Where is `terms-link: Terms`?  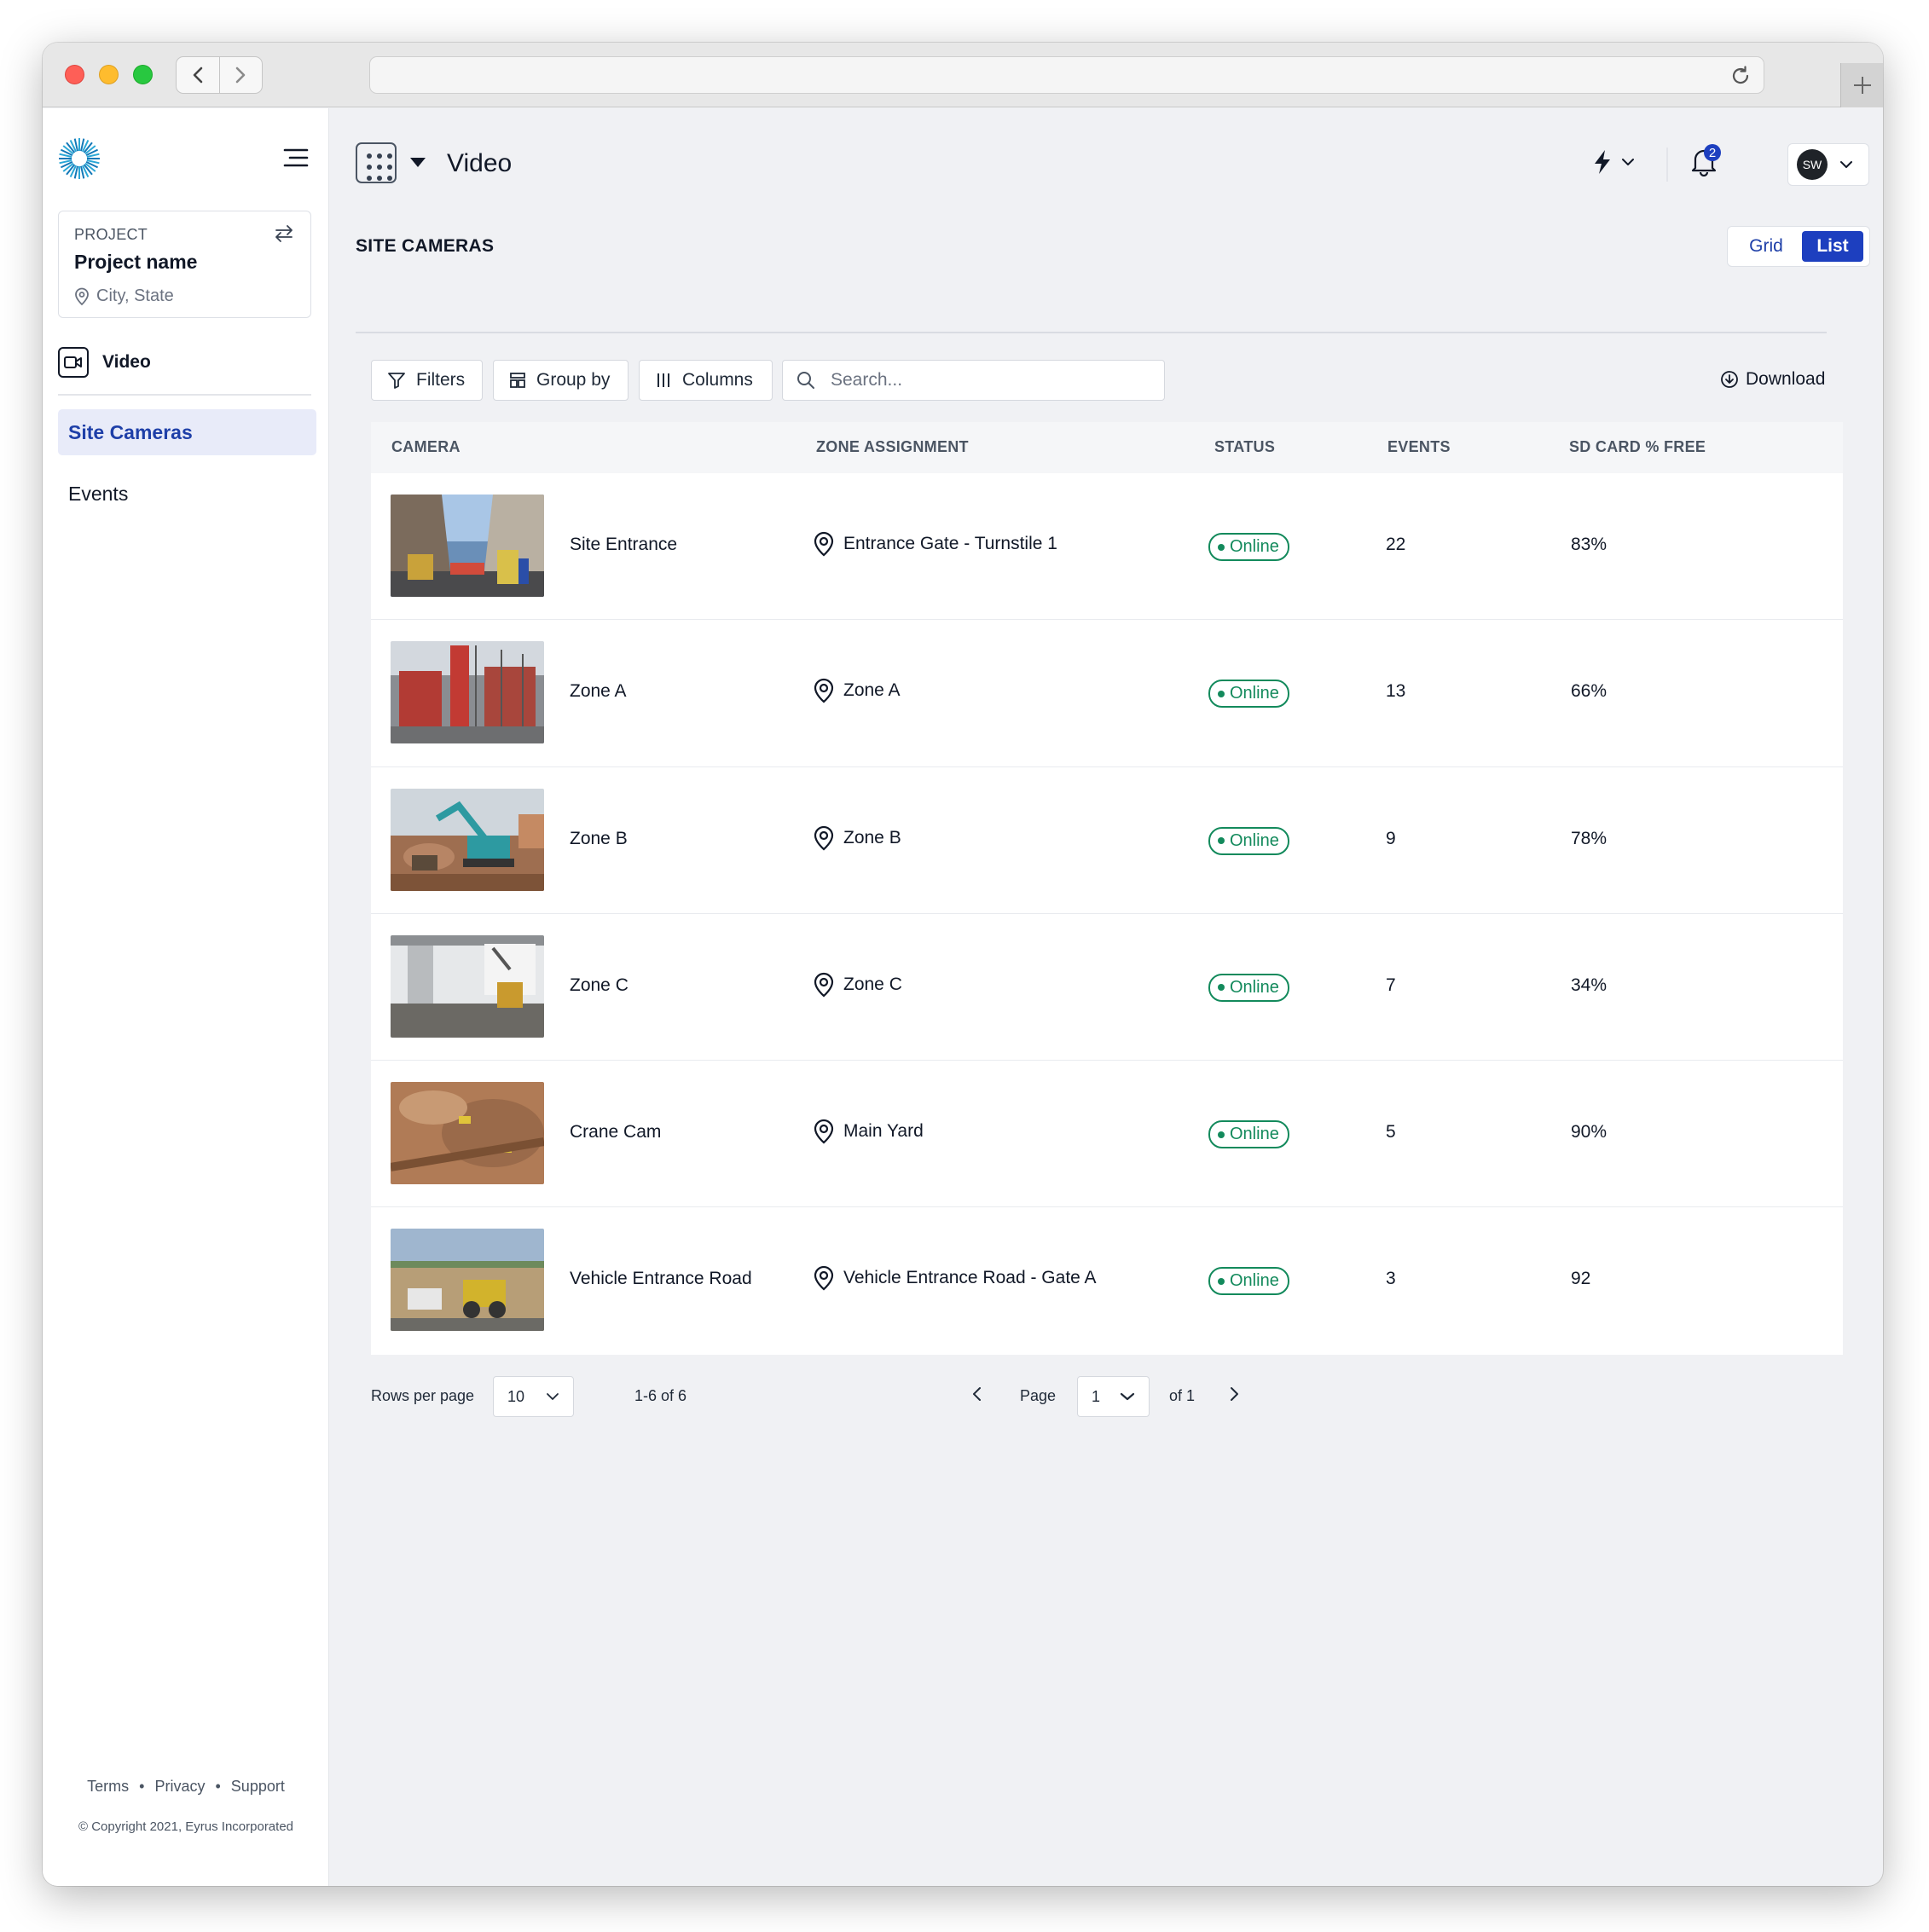 terms-link: Terms is located at coordinates (108, 1786).